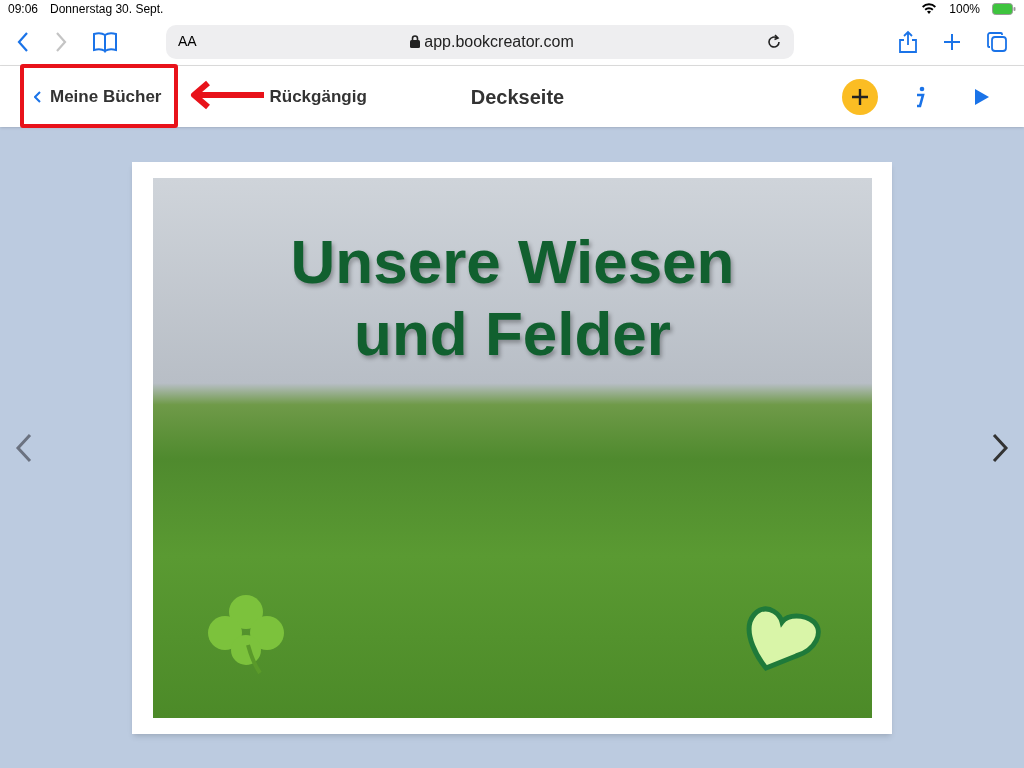  Describe the element at coordinates (512, 261) in the screenshot. I see `cover-title-line: Unsere Wiesen` at that location.